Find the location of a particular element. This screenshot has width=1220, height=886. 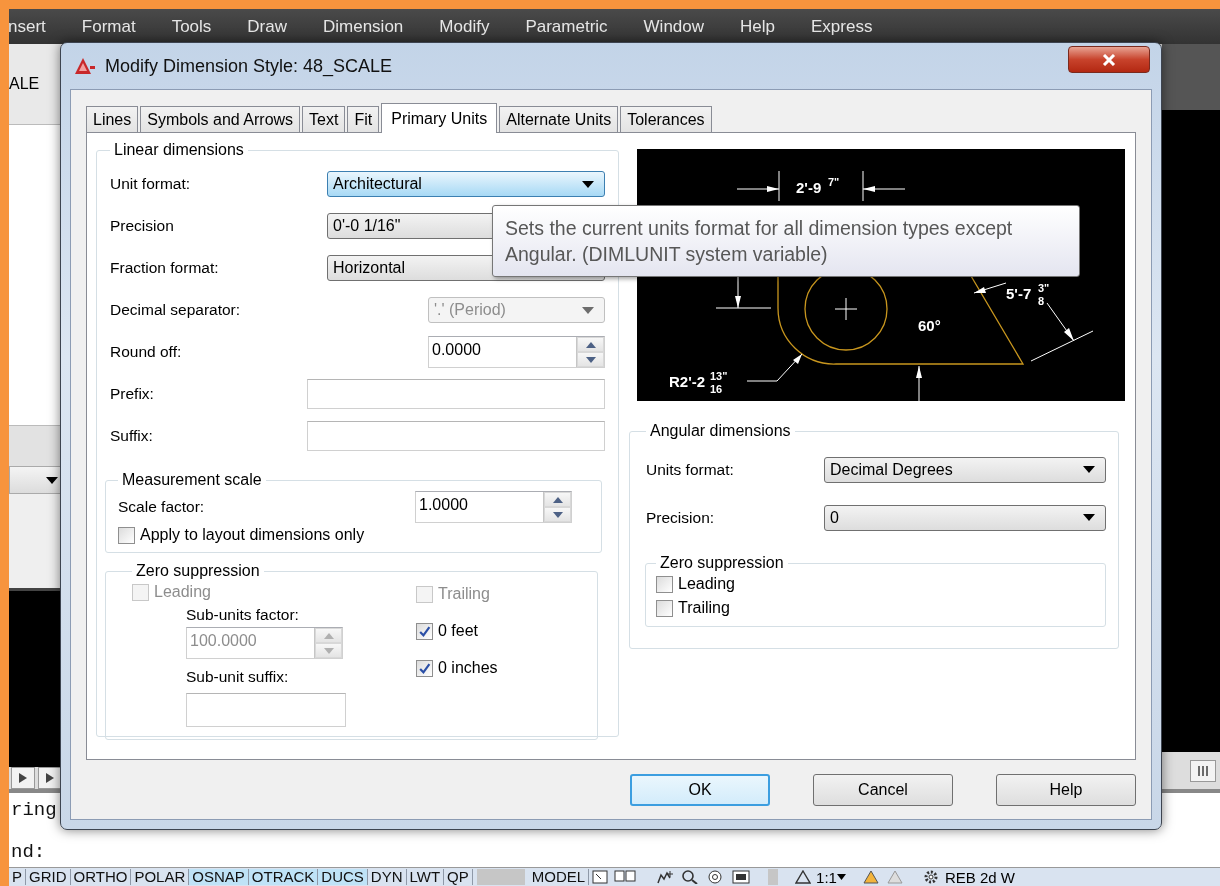

dialog-button: Cancel is located at coordinates (883, 790).